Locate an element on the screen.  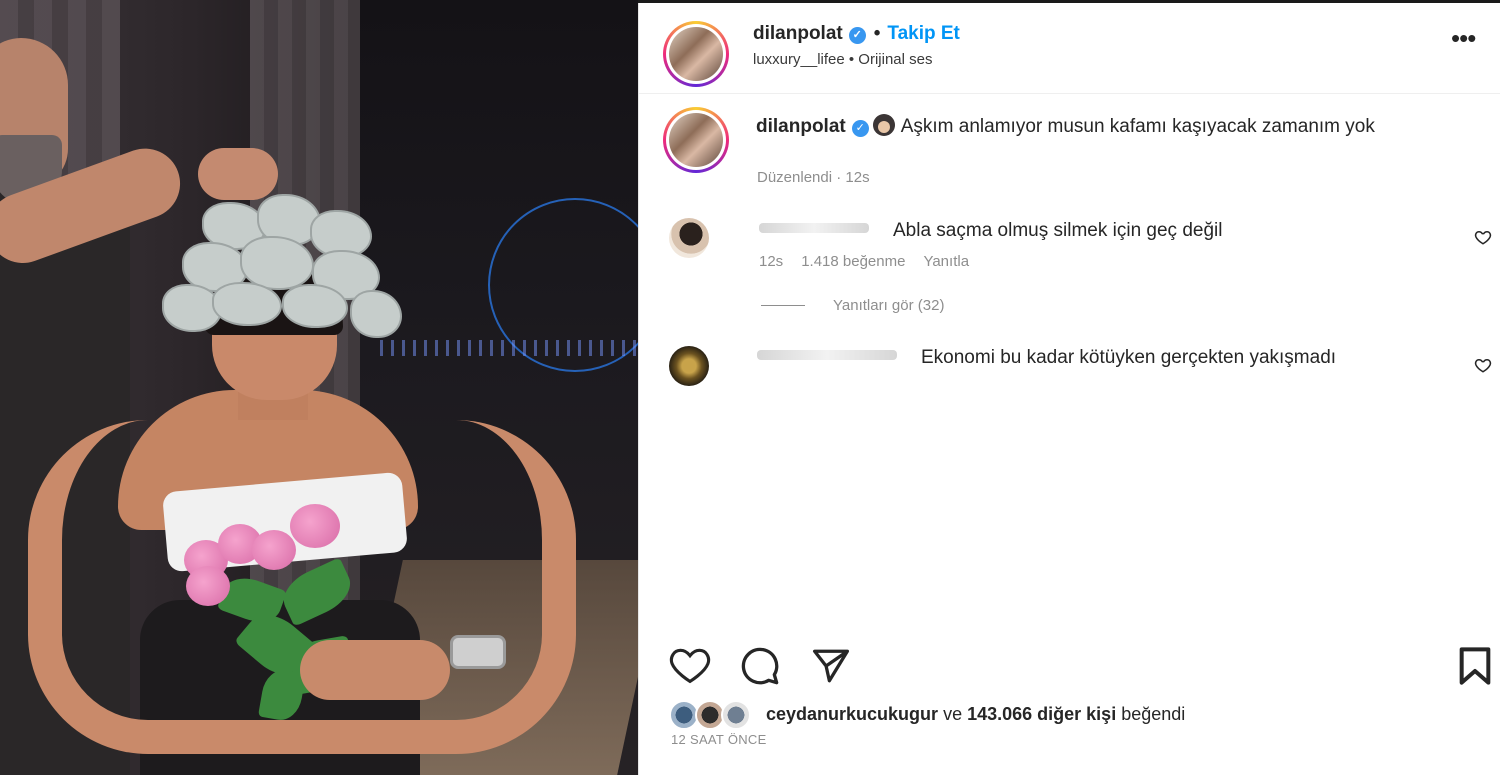
view-replies-label: Yanıtları gör (32) is located at coordinates (888, 305).